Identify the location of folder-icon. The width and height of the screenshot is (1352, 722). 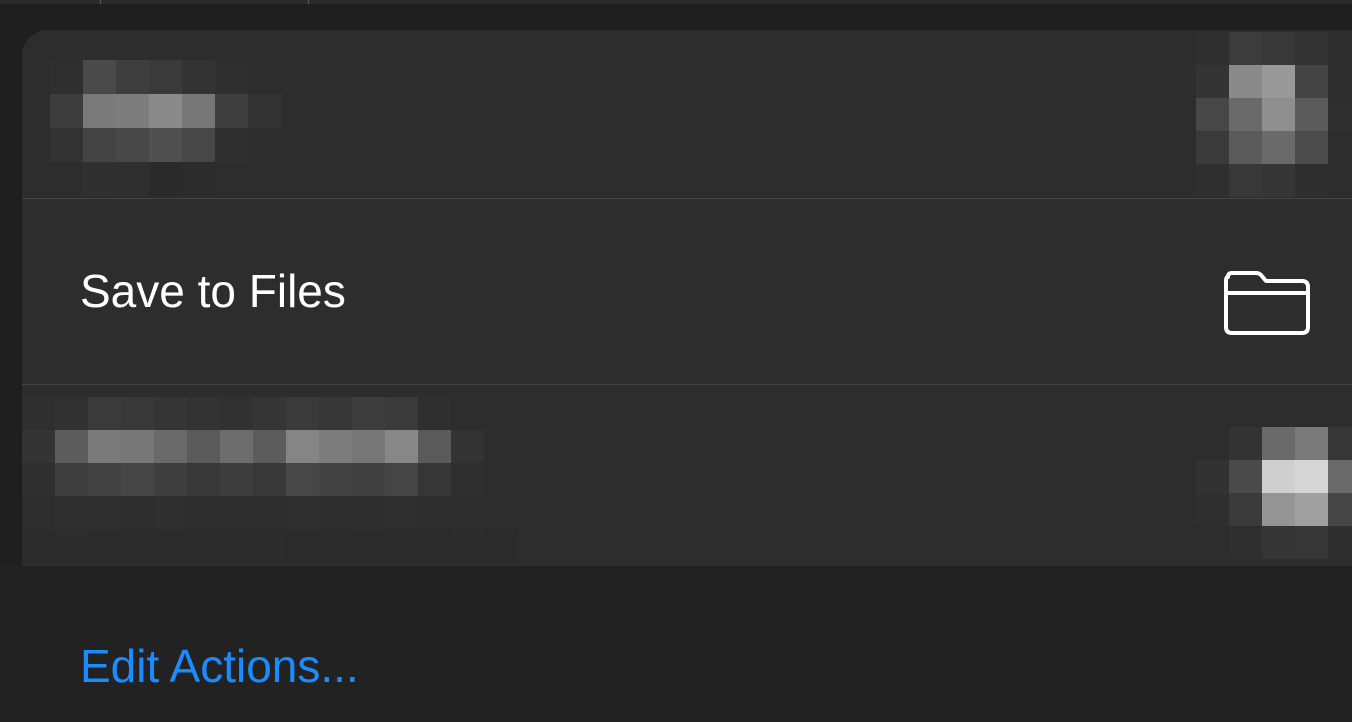
(1267, 303).